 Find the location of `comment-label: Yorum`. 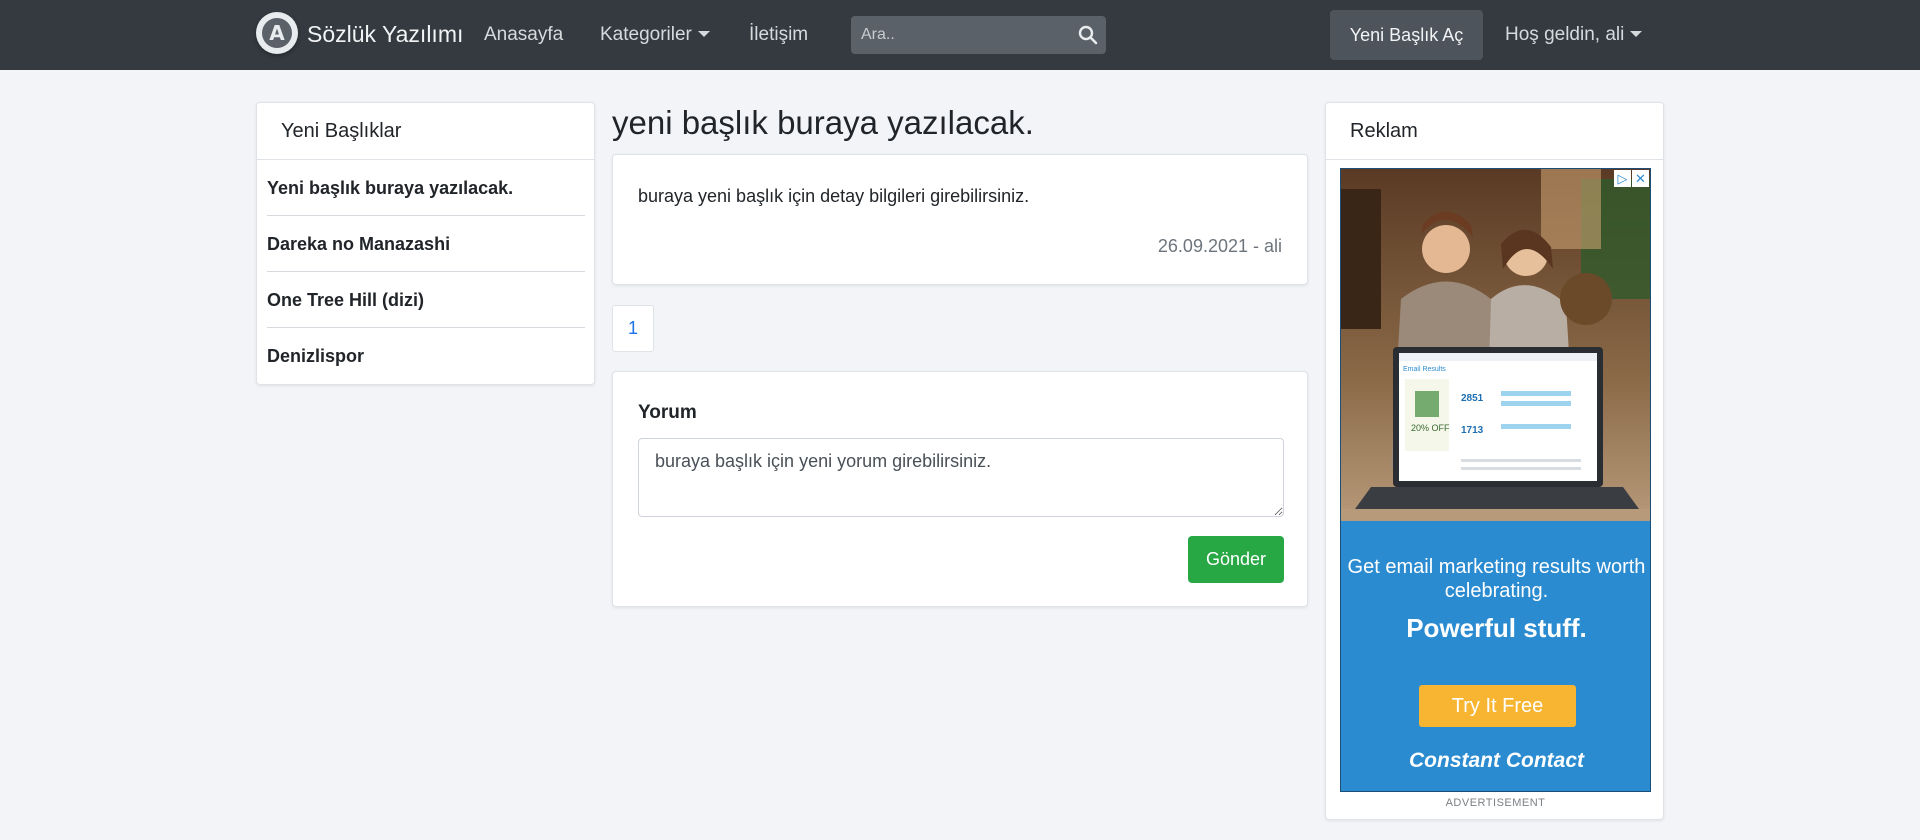

comment-label: Yorum is located at coordinates (667, 412).